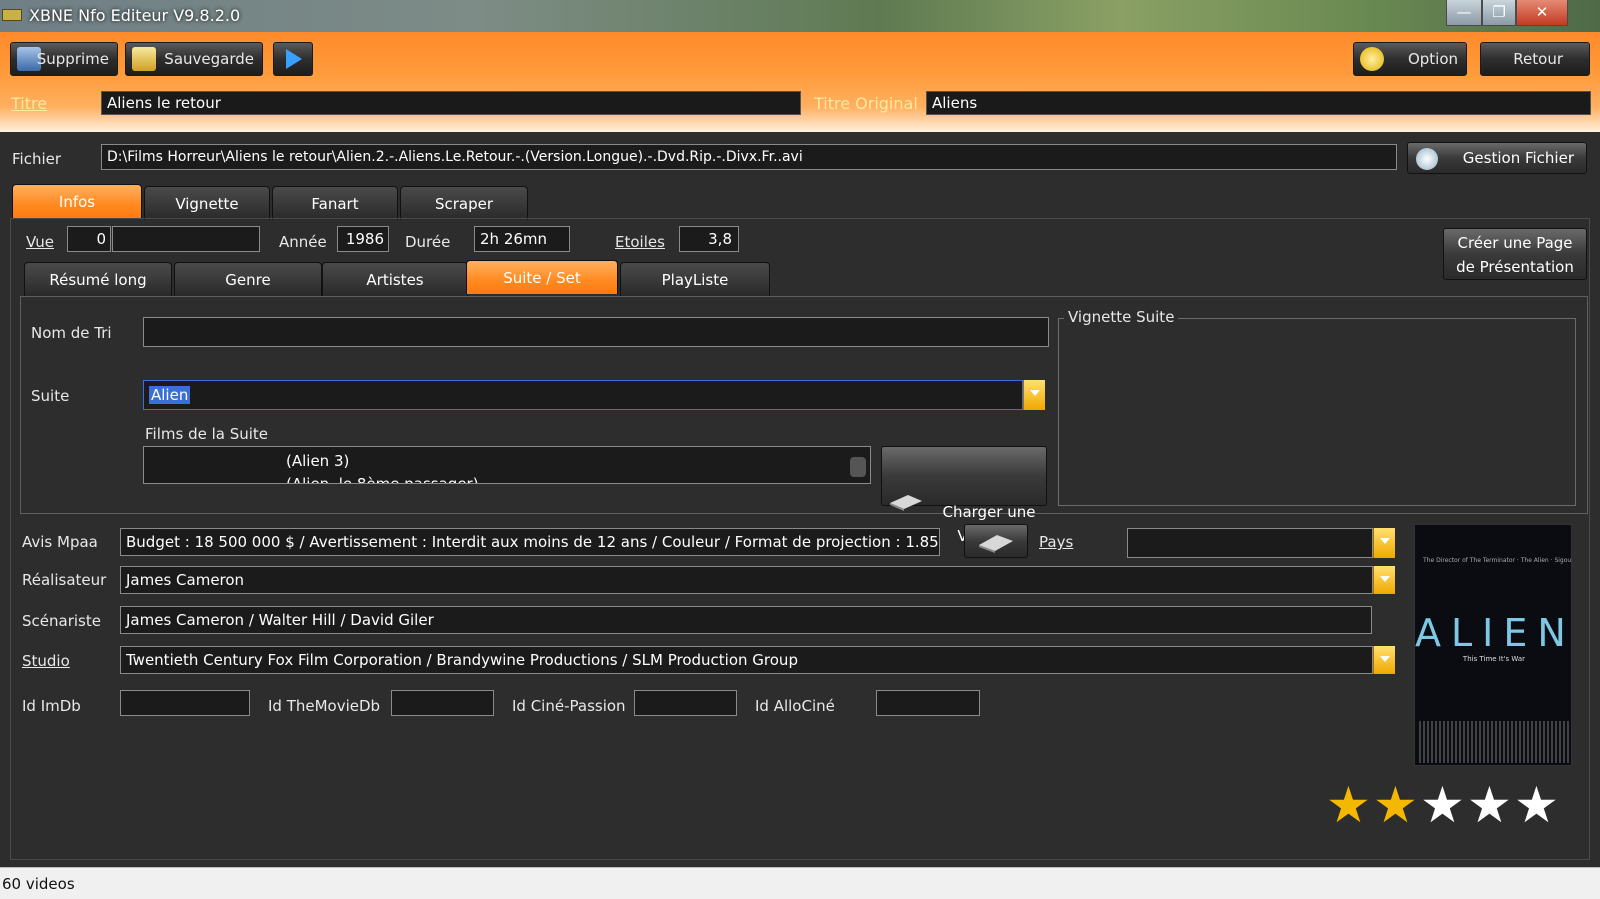 This screenshot has height=899, width=1600. I want to click on list-item: (Alien, le 8ème passager), so click(382, 479).